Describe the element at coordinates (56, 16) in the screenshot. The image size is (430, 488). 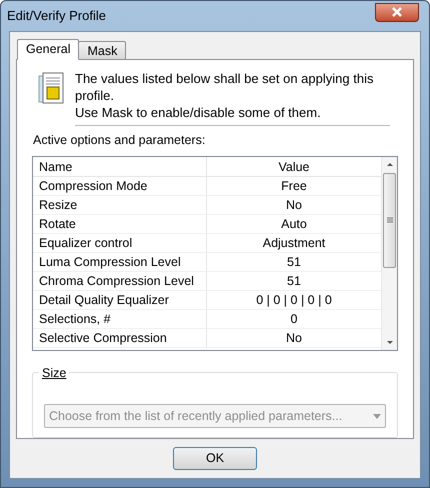
I see `window-title: Edit/Verify Profile` at that location.